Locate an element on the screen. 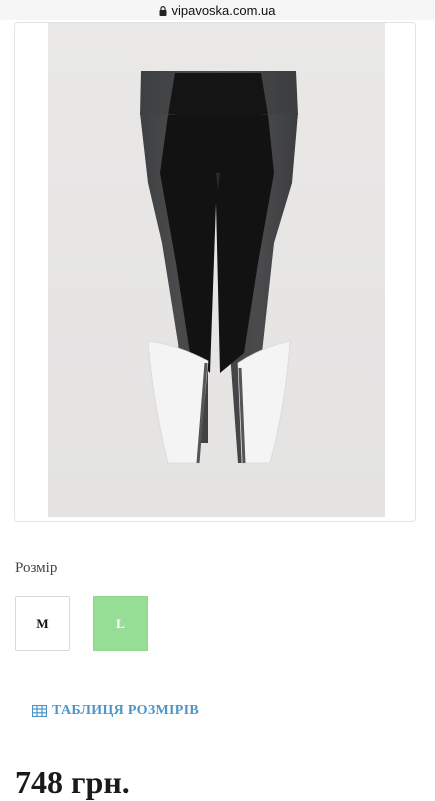  size-table-label: ТАБЛИЦЯ РОЗМІРІВ is located at coordinates (126, 710).